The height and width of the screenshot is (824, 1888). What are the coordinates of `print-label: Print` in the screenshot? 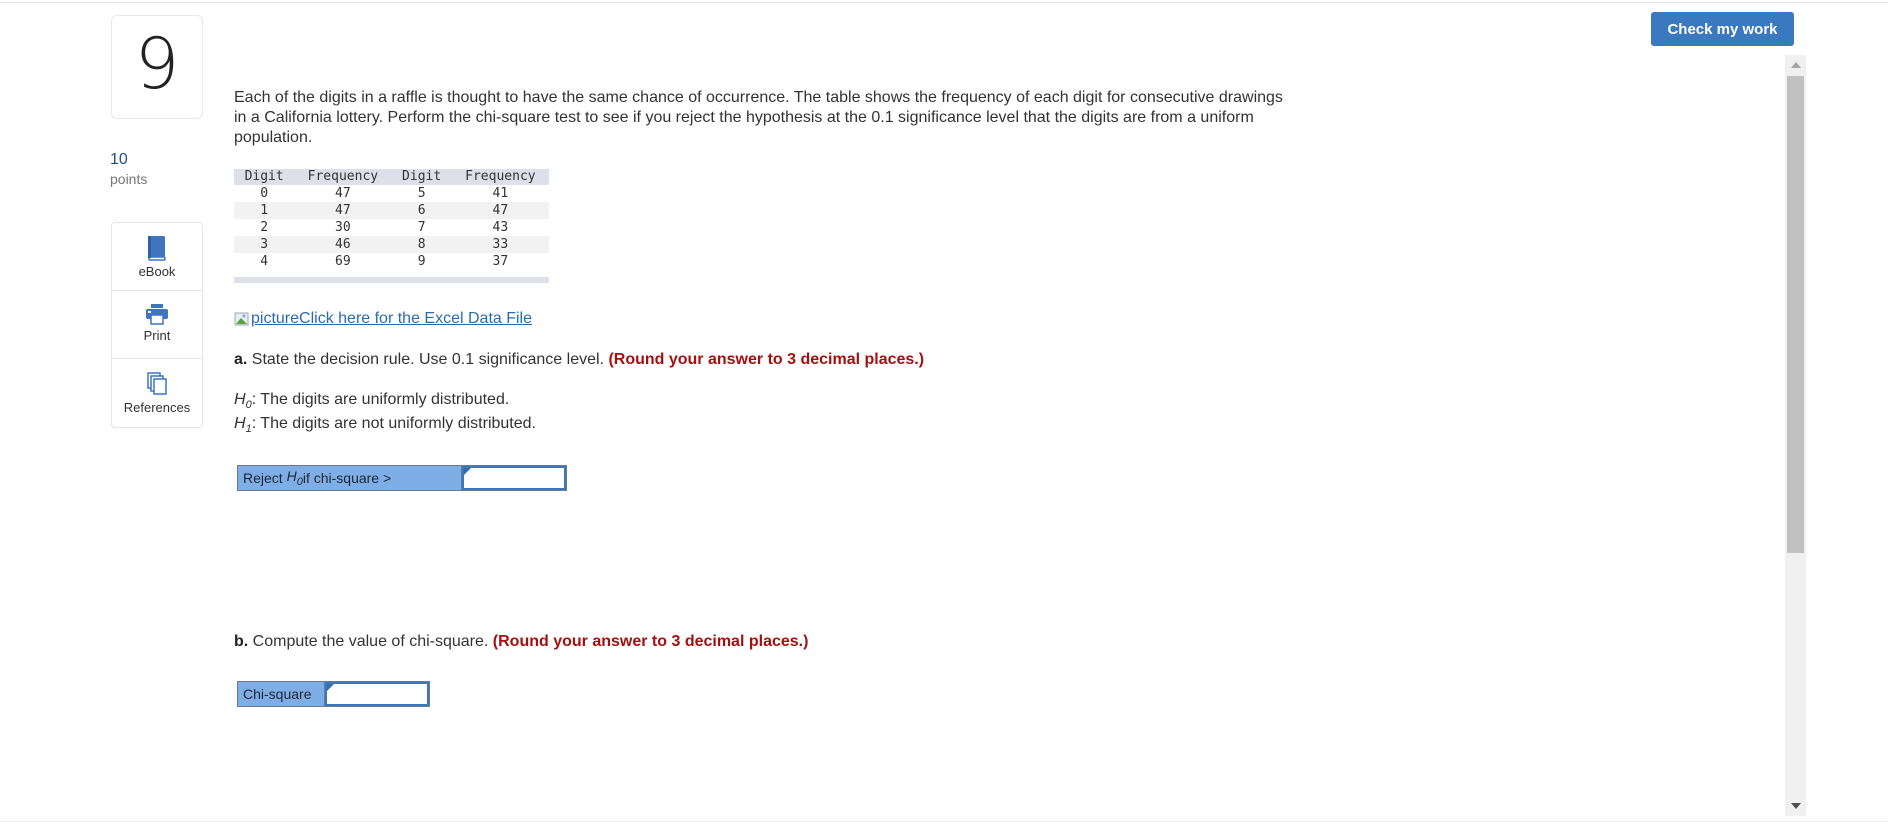 It's located at (157, 335).